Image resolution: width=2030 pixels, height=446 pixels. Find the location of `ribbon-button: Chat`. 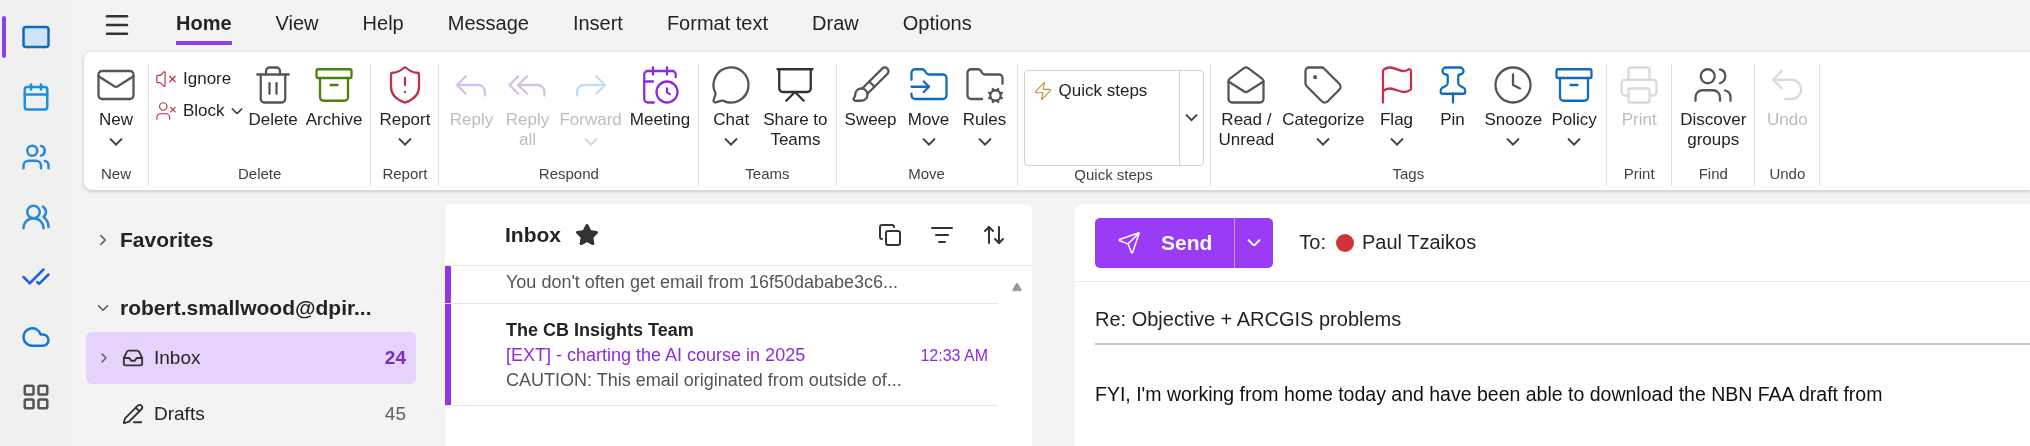

ribbon-button: Chat is located at coordinates (731, 105).